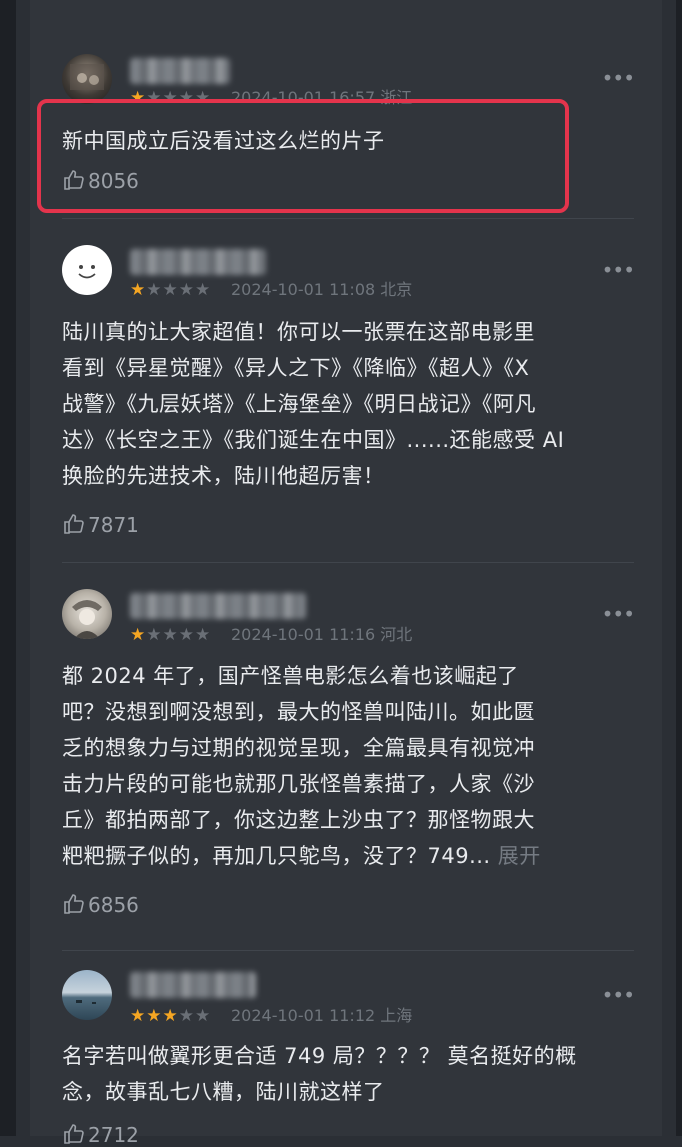 The image size is (682, 1147). Describe the element at coordinates (303, 156) in the screenshot. I see `highlight-box` at that location.